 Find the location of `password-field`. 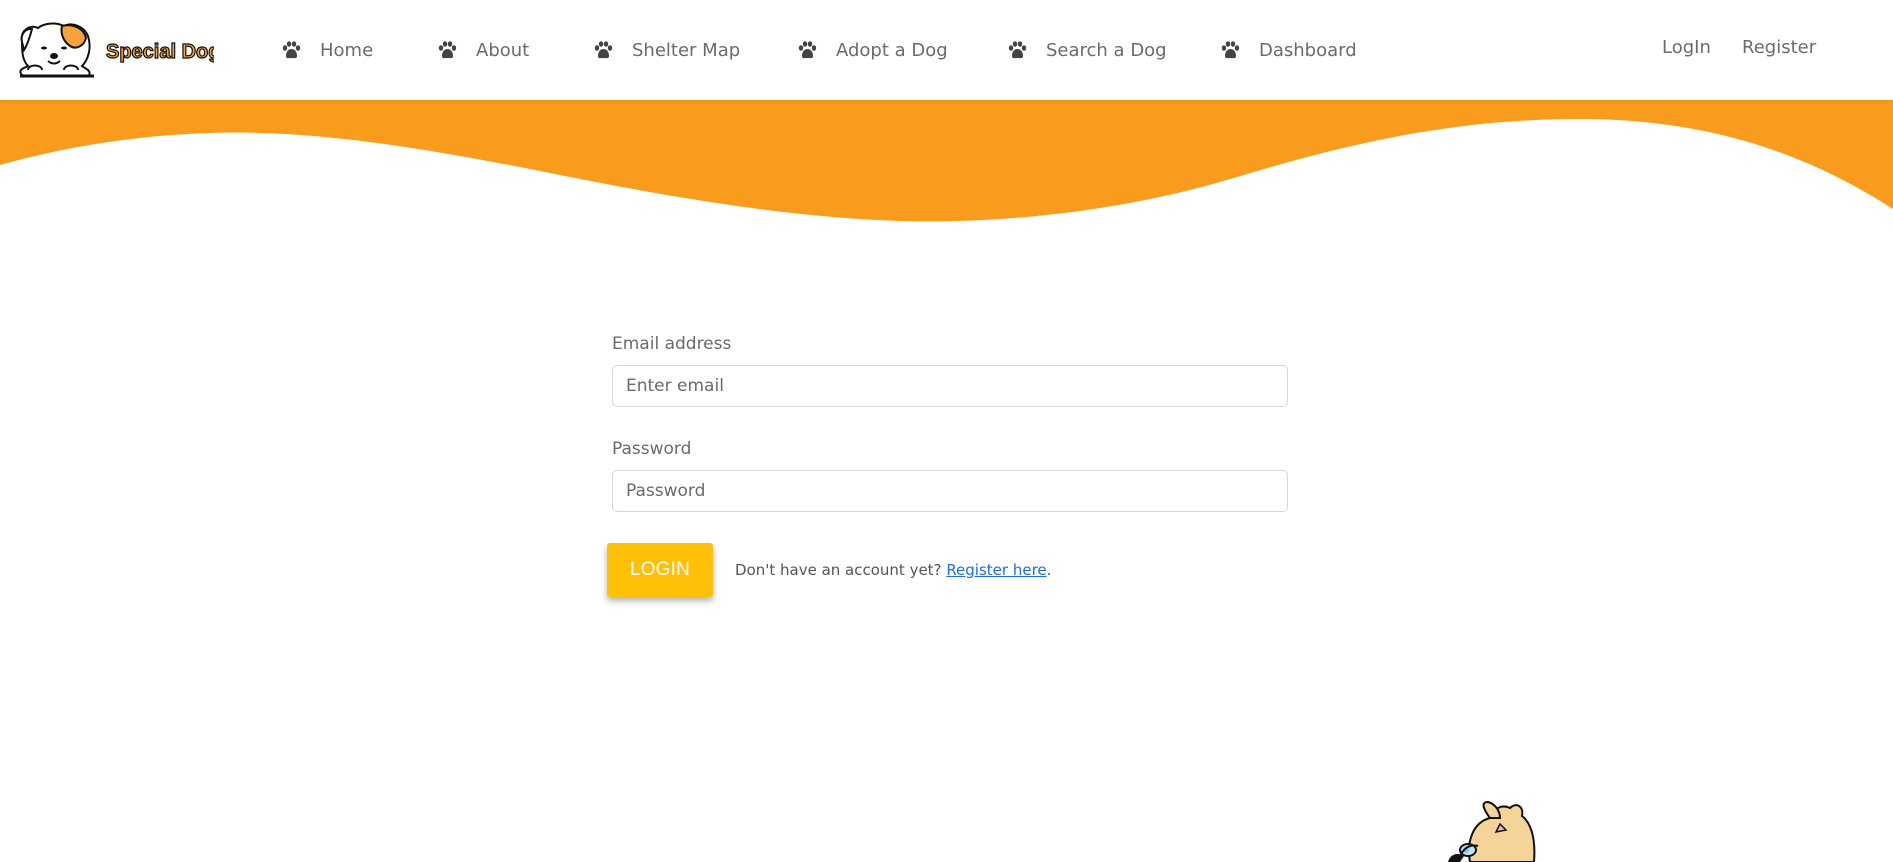

password-field is located at coordinates (950, 491).